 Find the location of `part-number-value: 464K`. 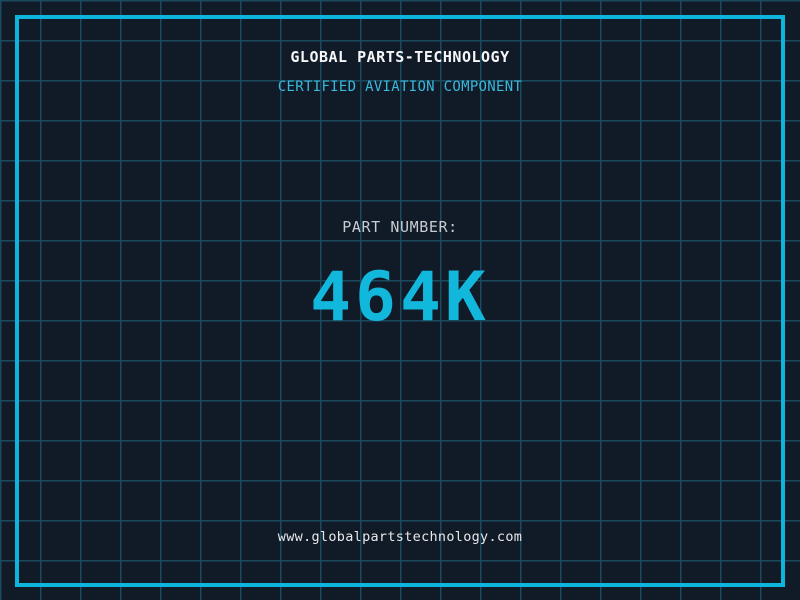

part-number-value: 464K is located at coordinates (400, 297).